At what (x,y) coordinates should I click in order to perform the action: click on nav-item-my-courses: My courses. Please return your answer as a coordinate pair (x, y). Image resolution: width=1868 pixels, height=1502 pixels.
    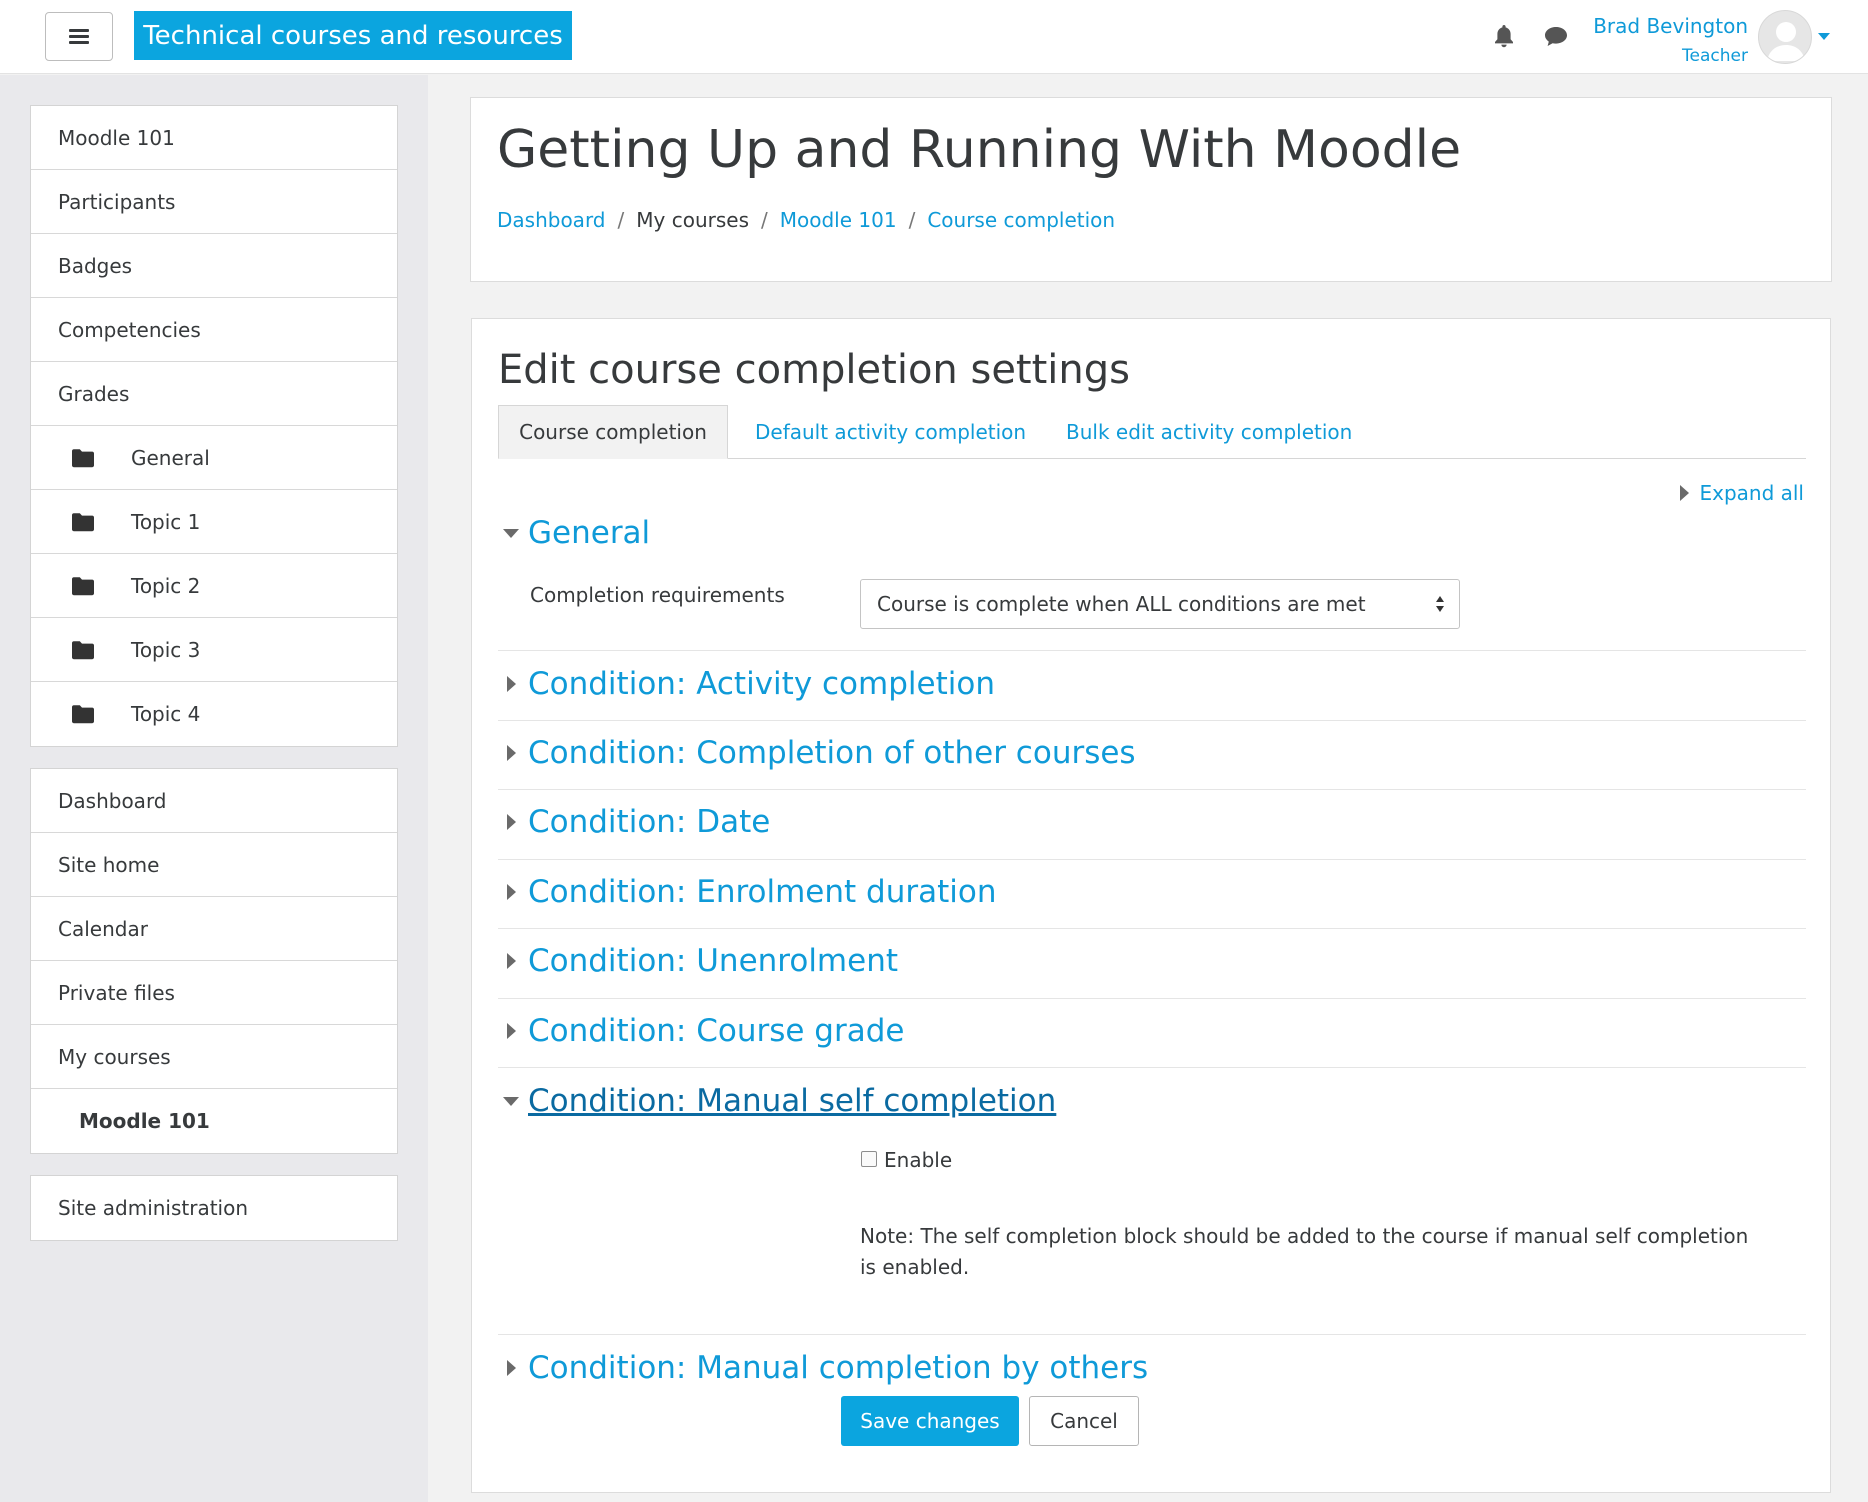
    Looking at the image, I should click on (214, 1057).